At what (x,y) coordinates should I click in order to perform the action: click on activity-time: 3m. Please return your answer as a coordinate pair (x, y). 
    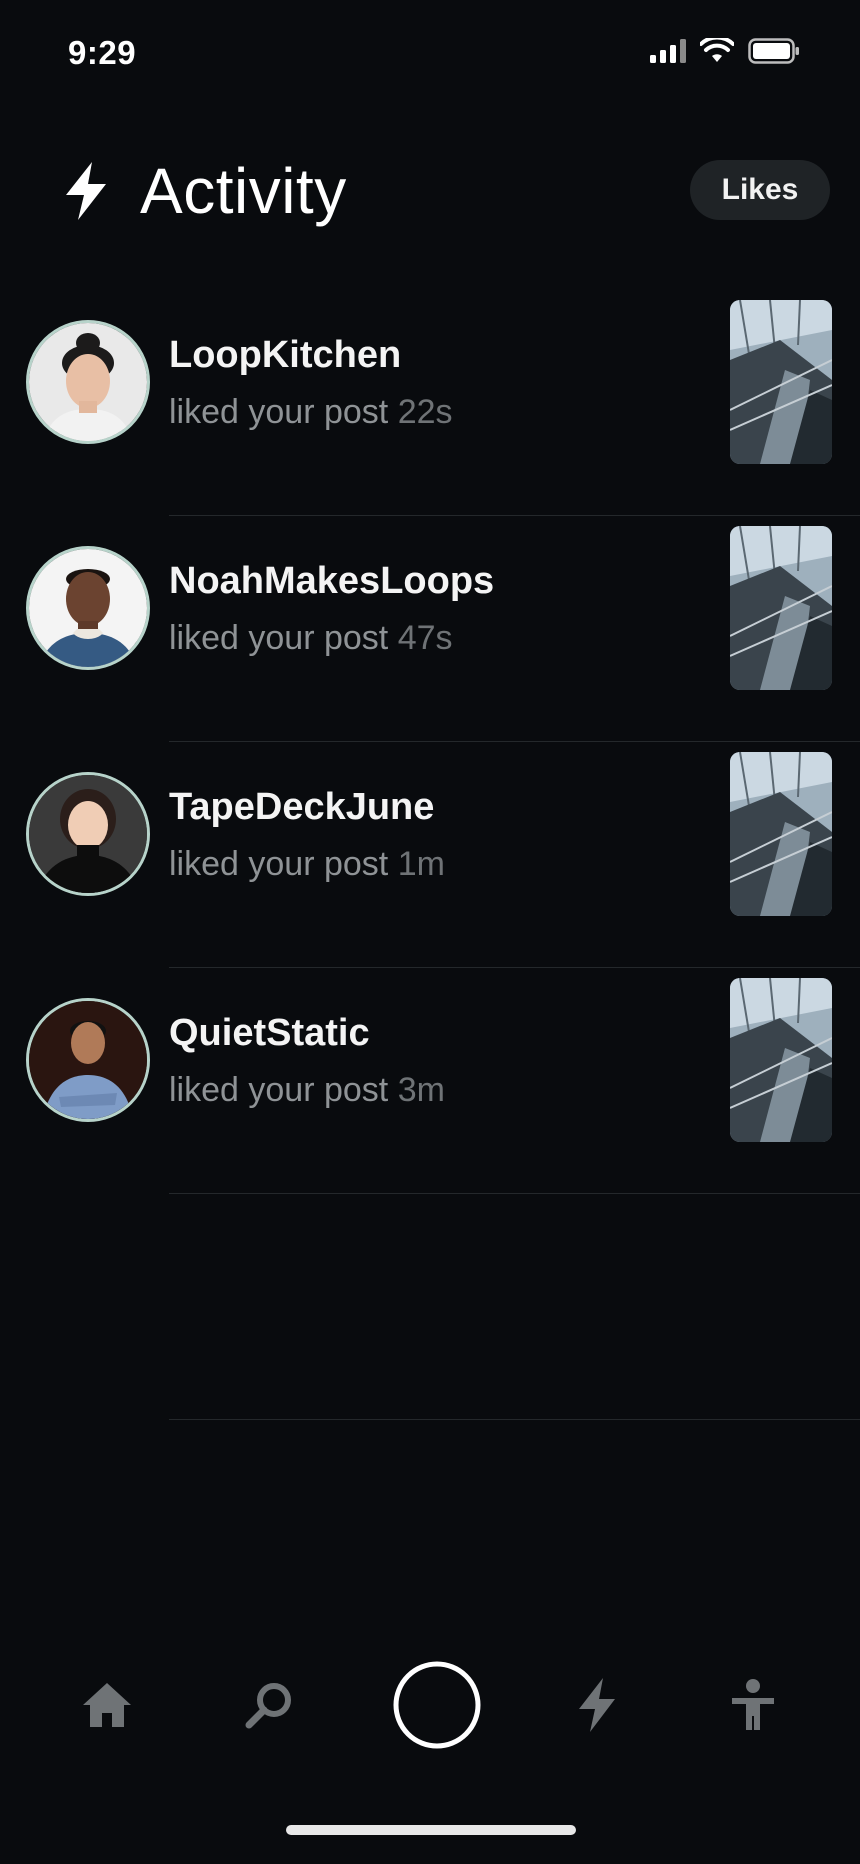
    Looking at the image, I should click on (421, 1090).